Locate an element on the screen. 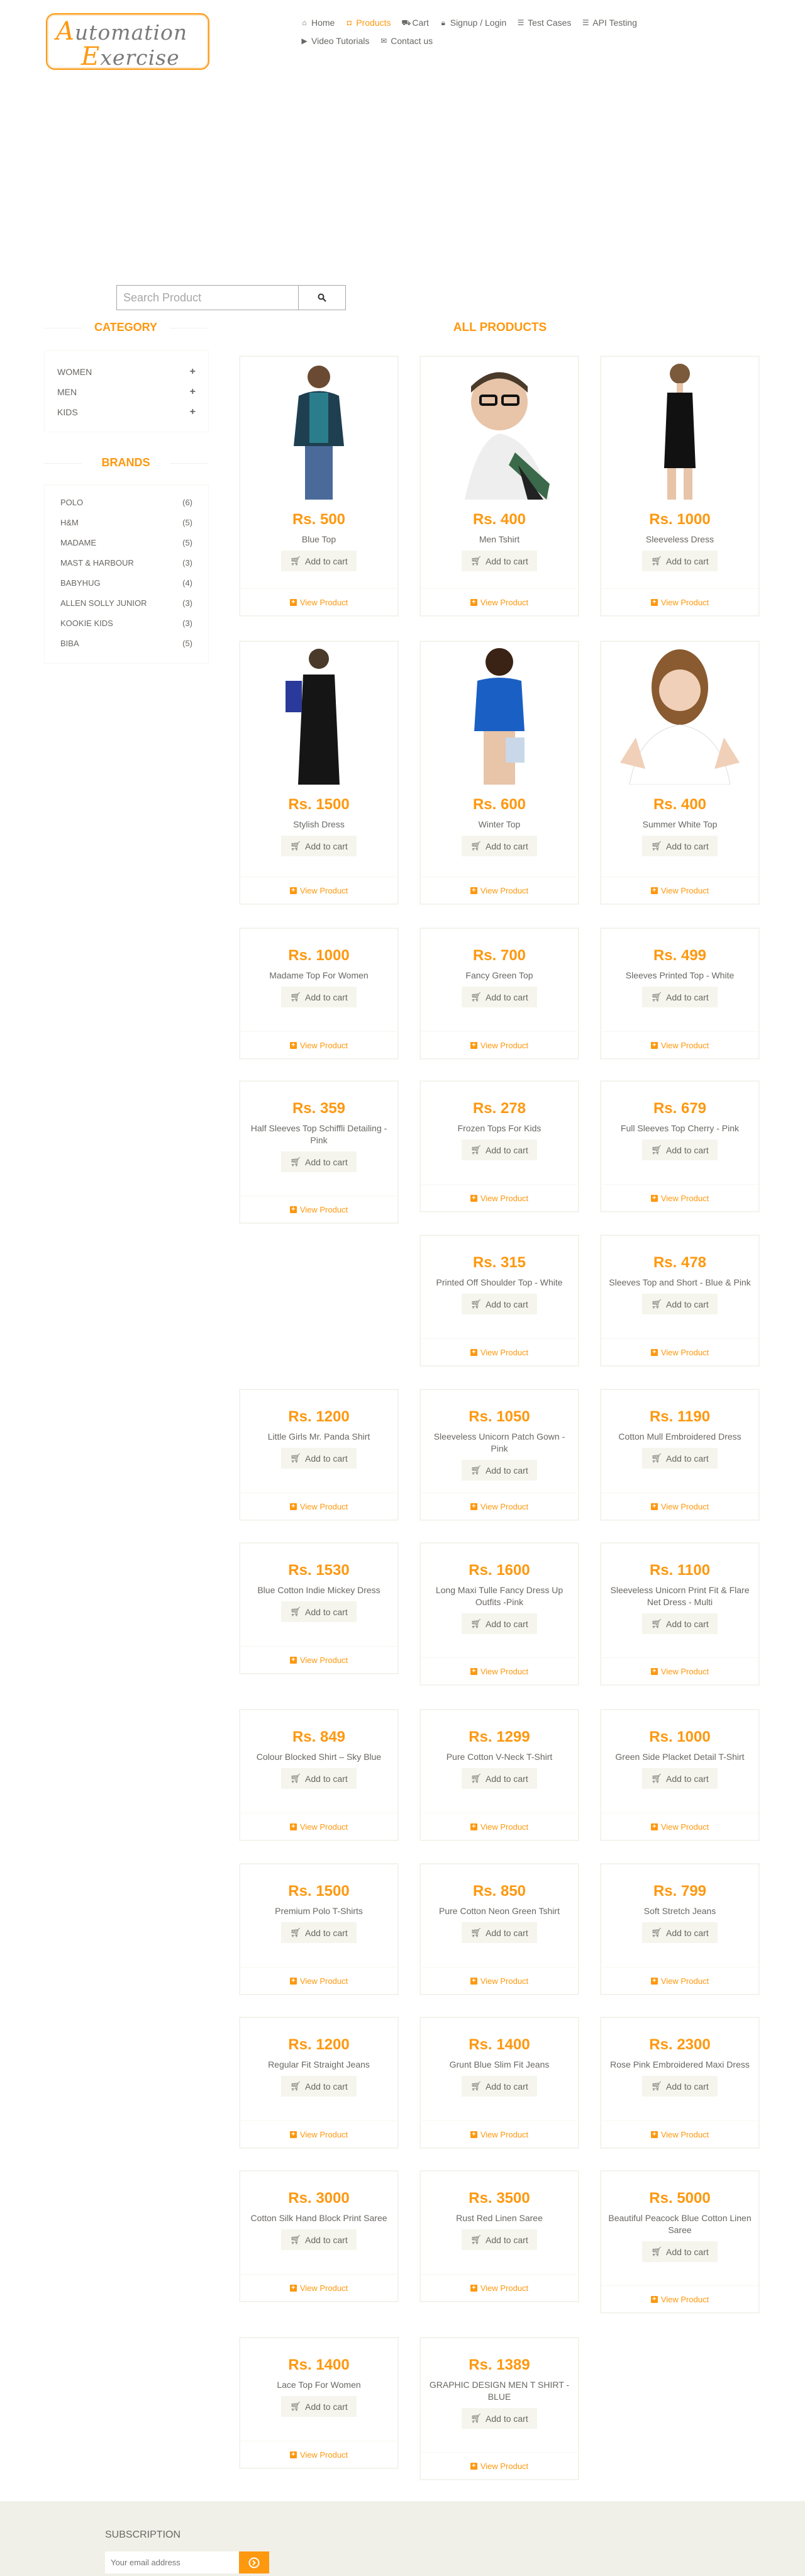 This screenshot has width=805, height=2576. nav-cart: ⛟ Cart is located at coordinates (414, 23).